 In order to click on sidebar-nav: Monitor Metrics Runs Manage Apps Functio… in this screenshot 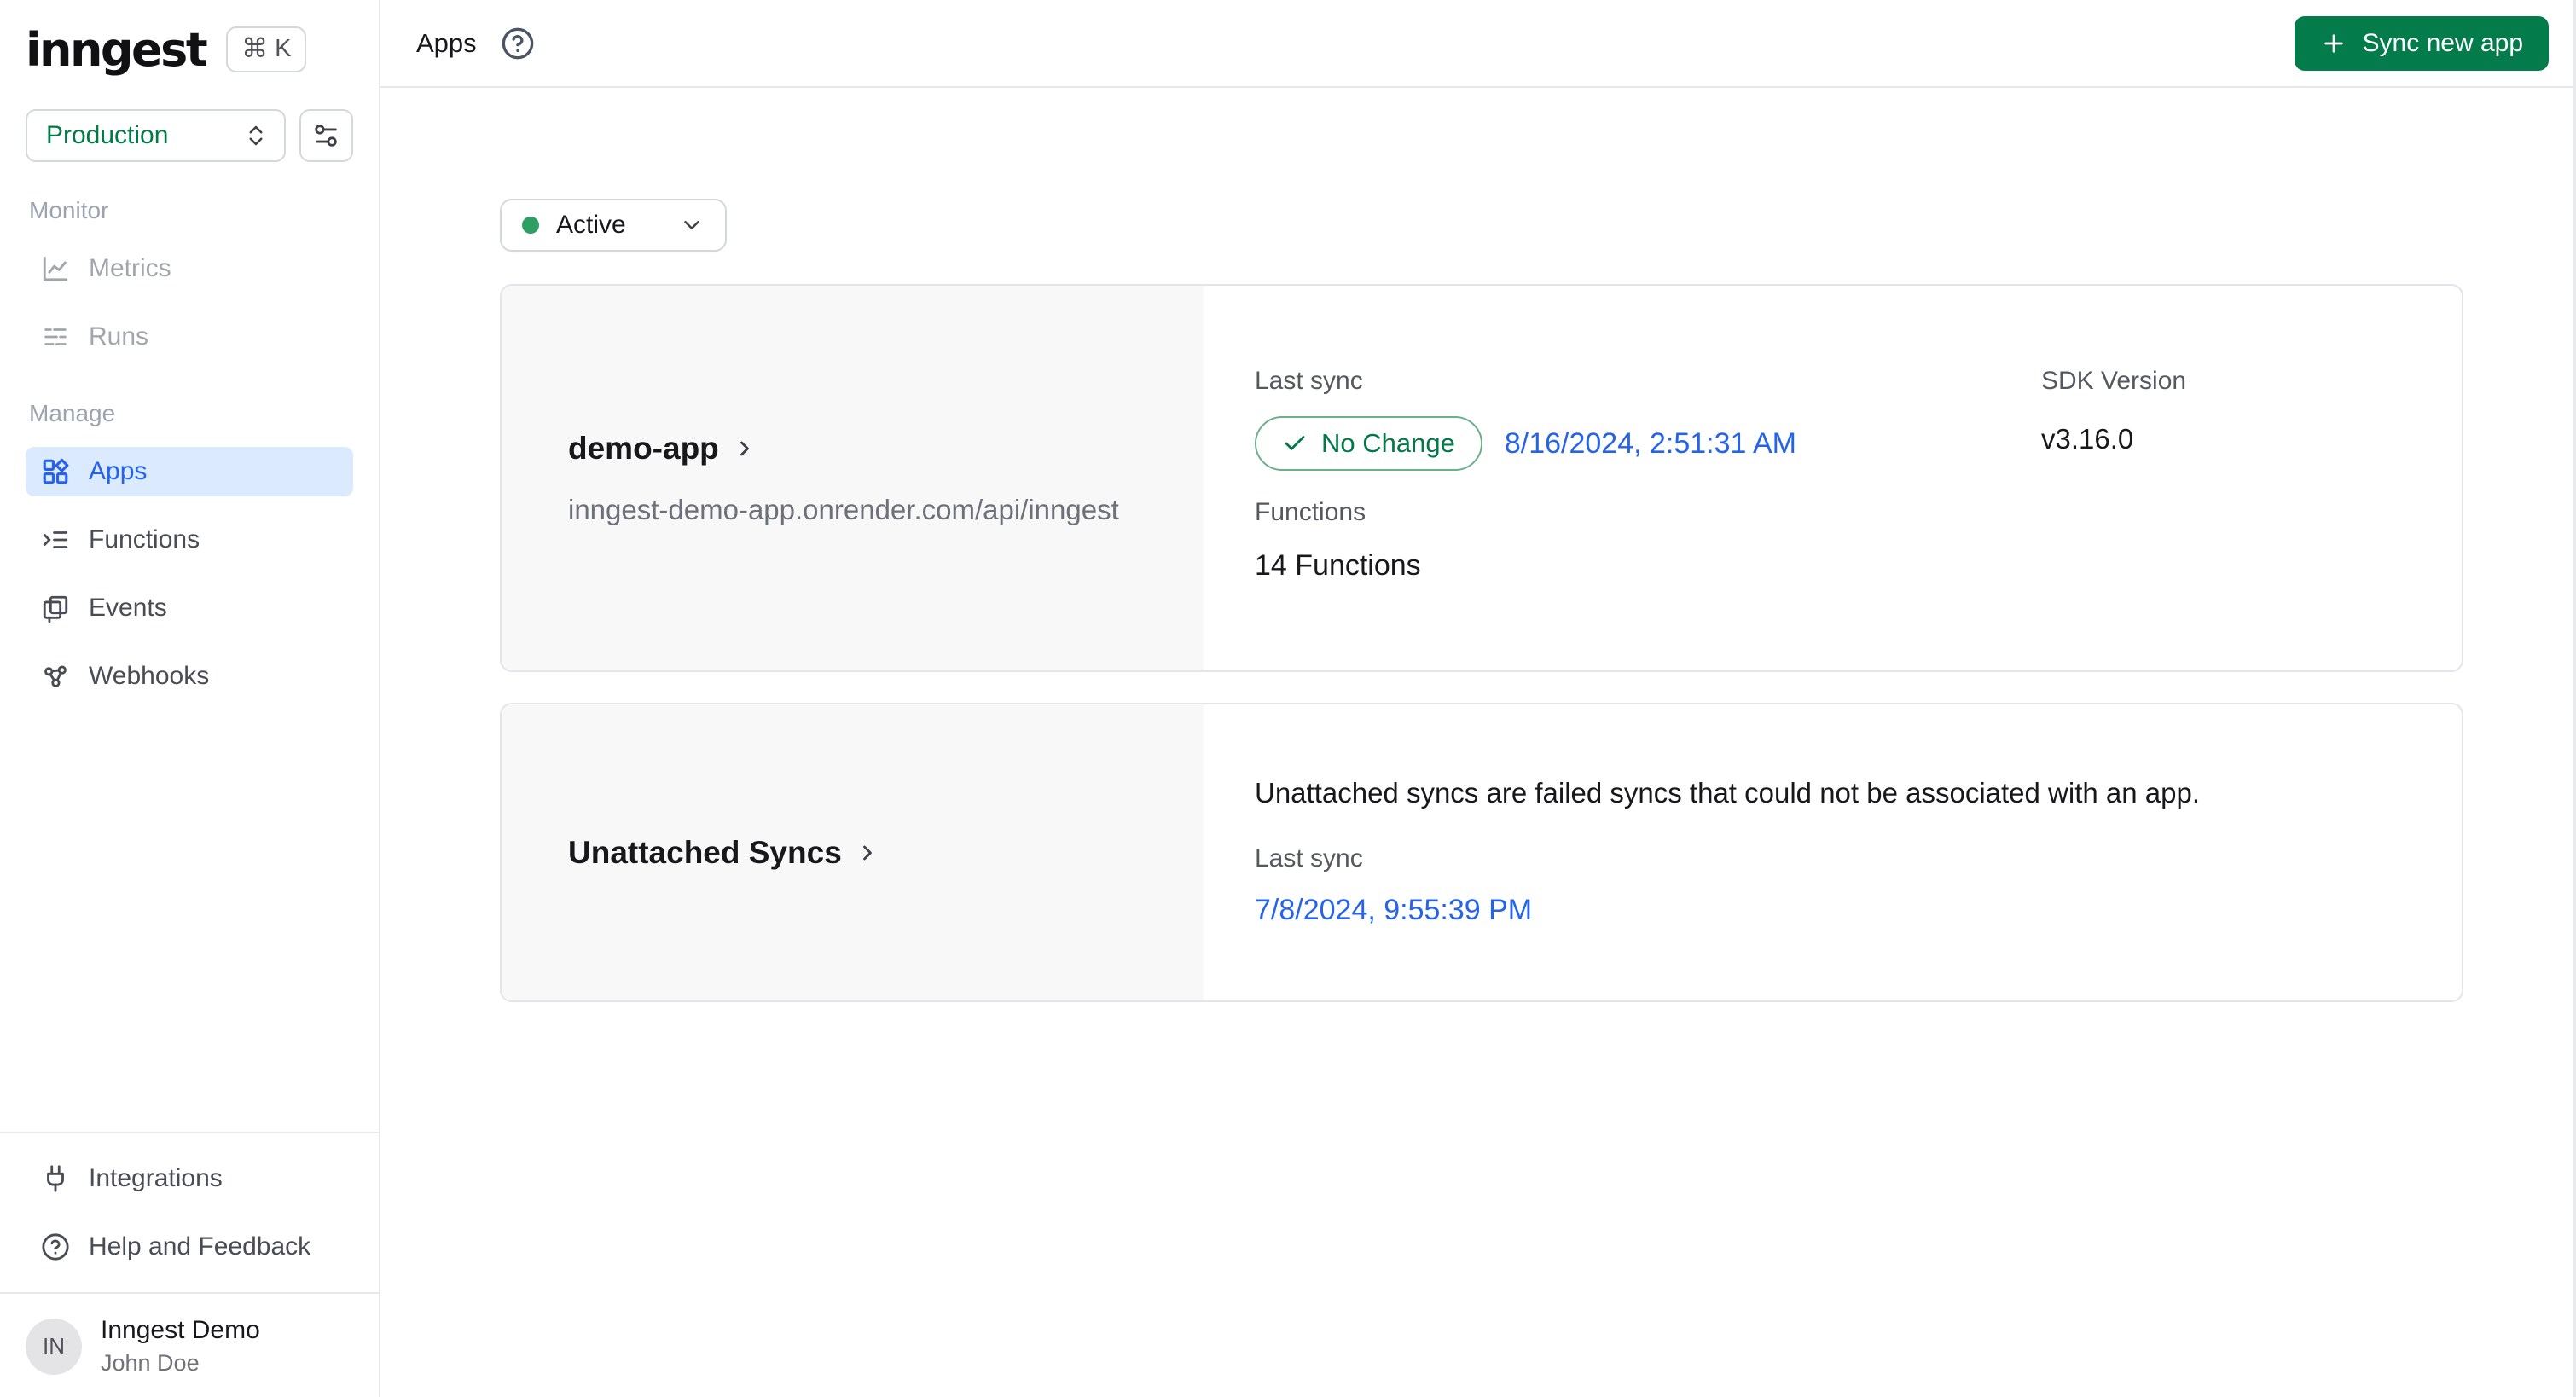, I will do `click(189, 431)`.